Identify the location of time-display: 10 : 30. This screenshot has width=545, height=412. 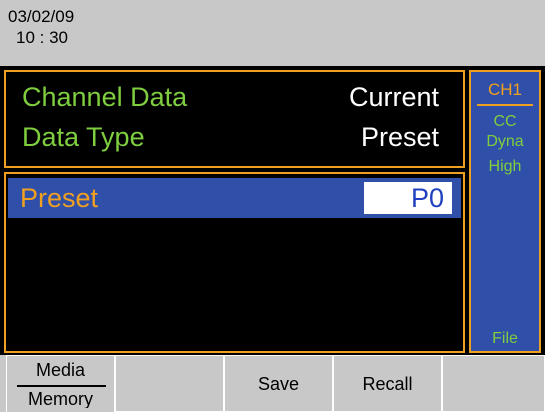
(42, 37).